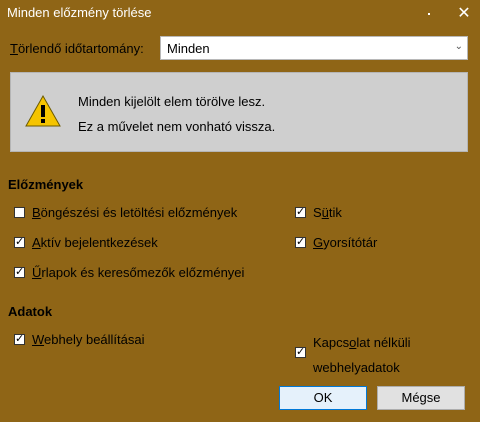  I want to click on range-label-text: örlendő időtartomány:, so click(80, 48).